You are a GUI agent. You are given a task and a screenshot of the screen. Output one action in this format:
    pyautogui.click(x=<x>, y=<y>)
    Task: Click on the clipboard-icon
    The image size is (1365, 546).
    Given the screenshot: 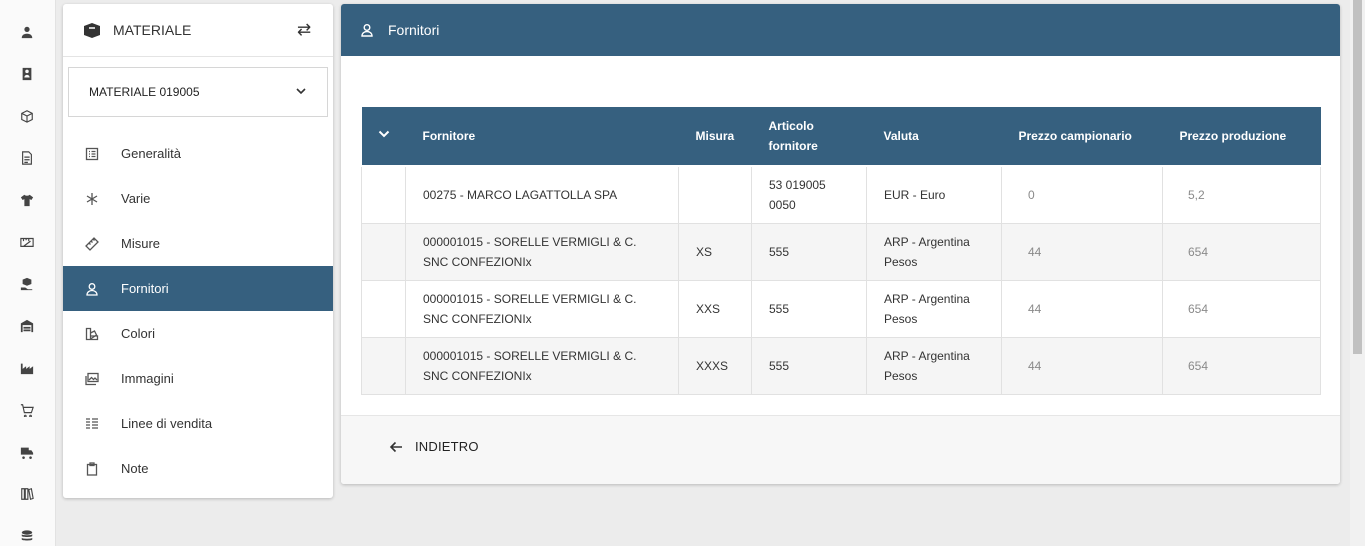 What is the action you would take?
    pyautogui.click(x=92, y=469)
    